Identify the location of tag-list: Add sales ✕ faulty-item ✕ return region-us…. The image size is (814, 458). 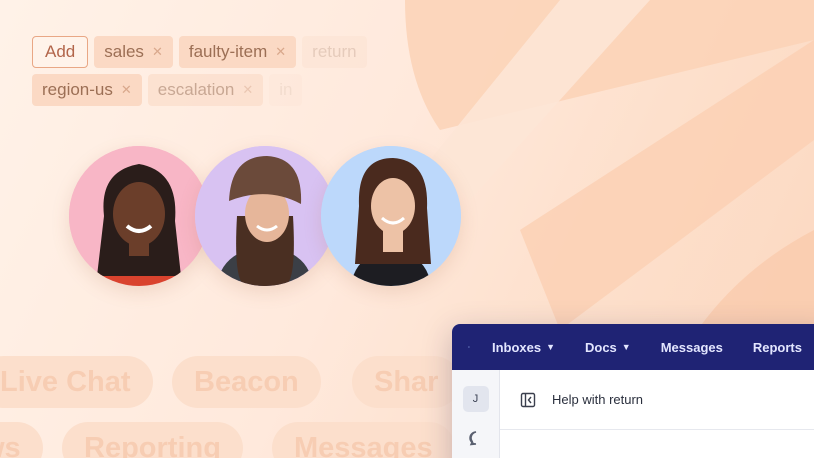
(232, 74).